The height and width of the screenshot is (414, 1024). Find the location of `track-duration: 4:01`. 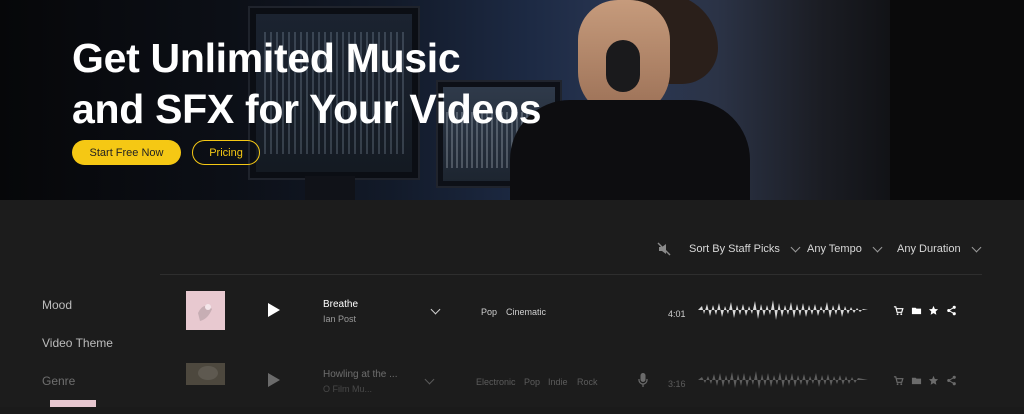

track-duration: 4:01 is located at coordinates (677, 314).